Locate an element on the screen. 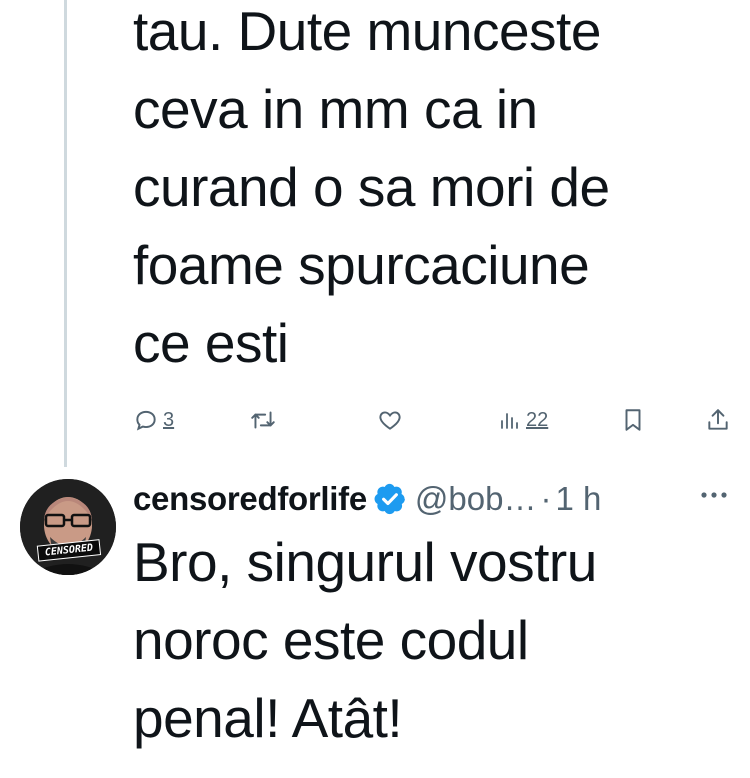 This screenshot has height=778, width=750. like-button is located at coordinates (392, 420).